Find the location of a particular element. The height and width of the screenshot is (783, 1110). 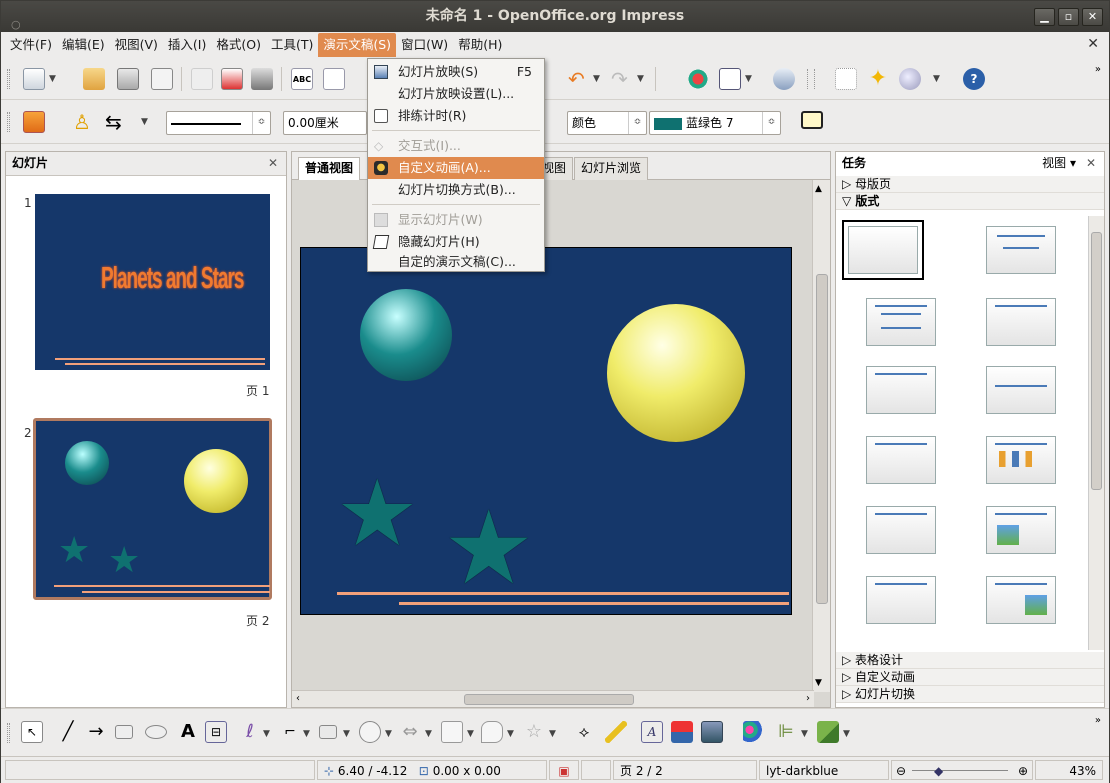

layout-image-text is located at coordinates (1021, 530).